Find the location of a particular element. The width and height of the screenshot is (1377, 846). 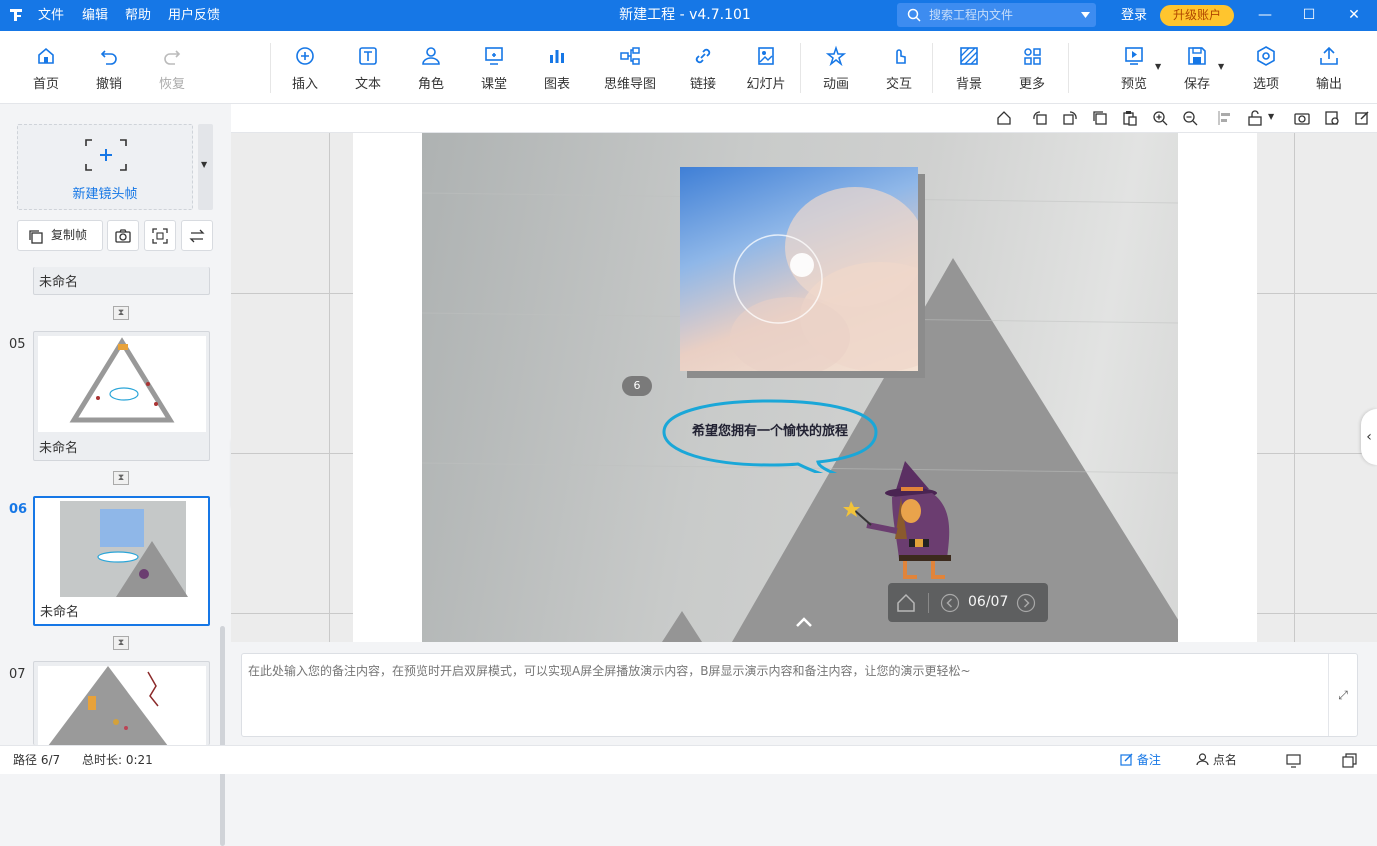

new-frame-button: 新建镜头帧 is located at coordinates (105, 167).